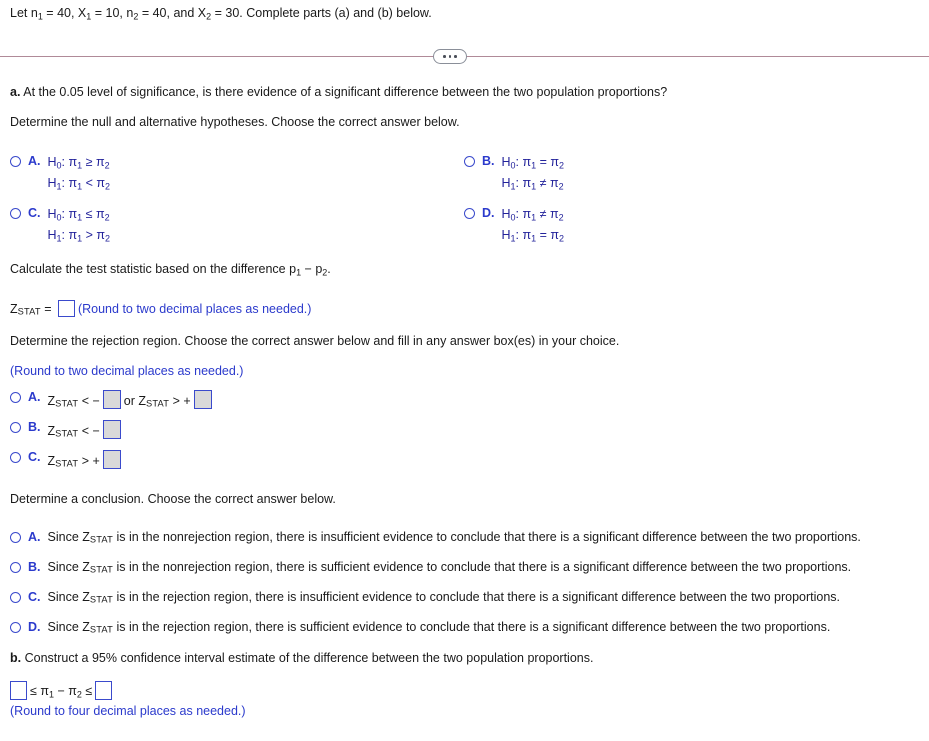 The image size is (929, 741). Describe the element at coordinates (79, 237) in the screenshot. I see `alt-hypothesis-line: H1: π1 > π2` at that location.